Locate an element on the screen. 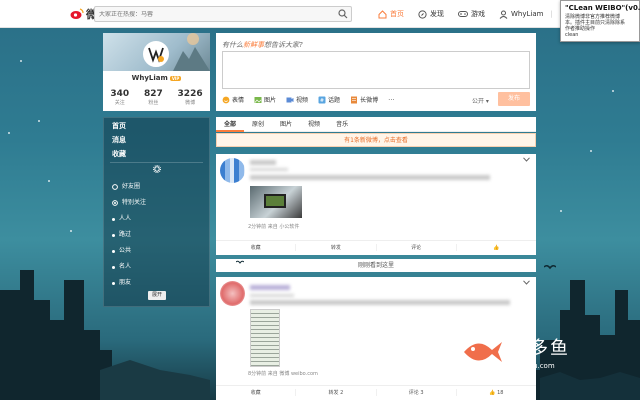 This screenshot has height=400, width=640. repost-button: 转发 2 is located at coordinates (336, 392).